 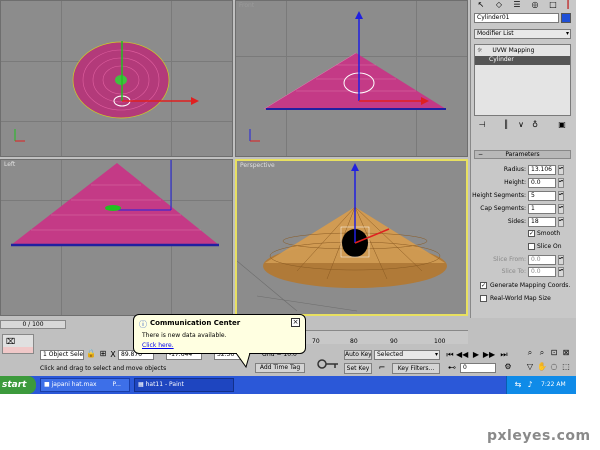 I want to click on playback-controls: ⏮ ◀◀ ▶ ▶▶ ⏭, so click(x=480, y=355).